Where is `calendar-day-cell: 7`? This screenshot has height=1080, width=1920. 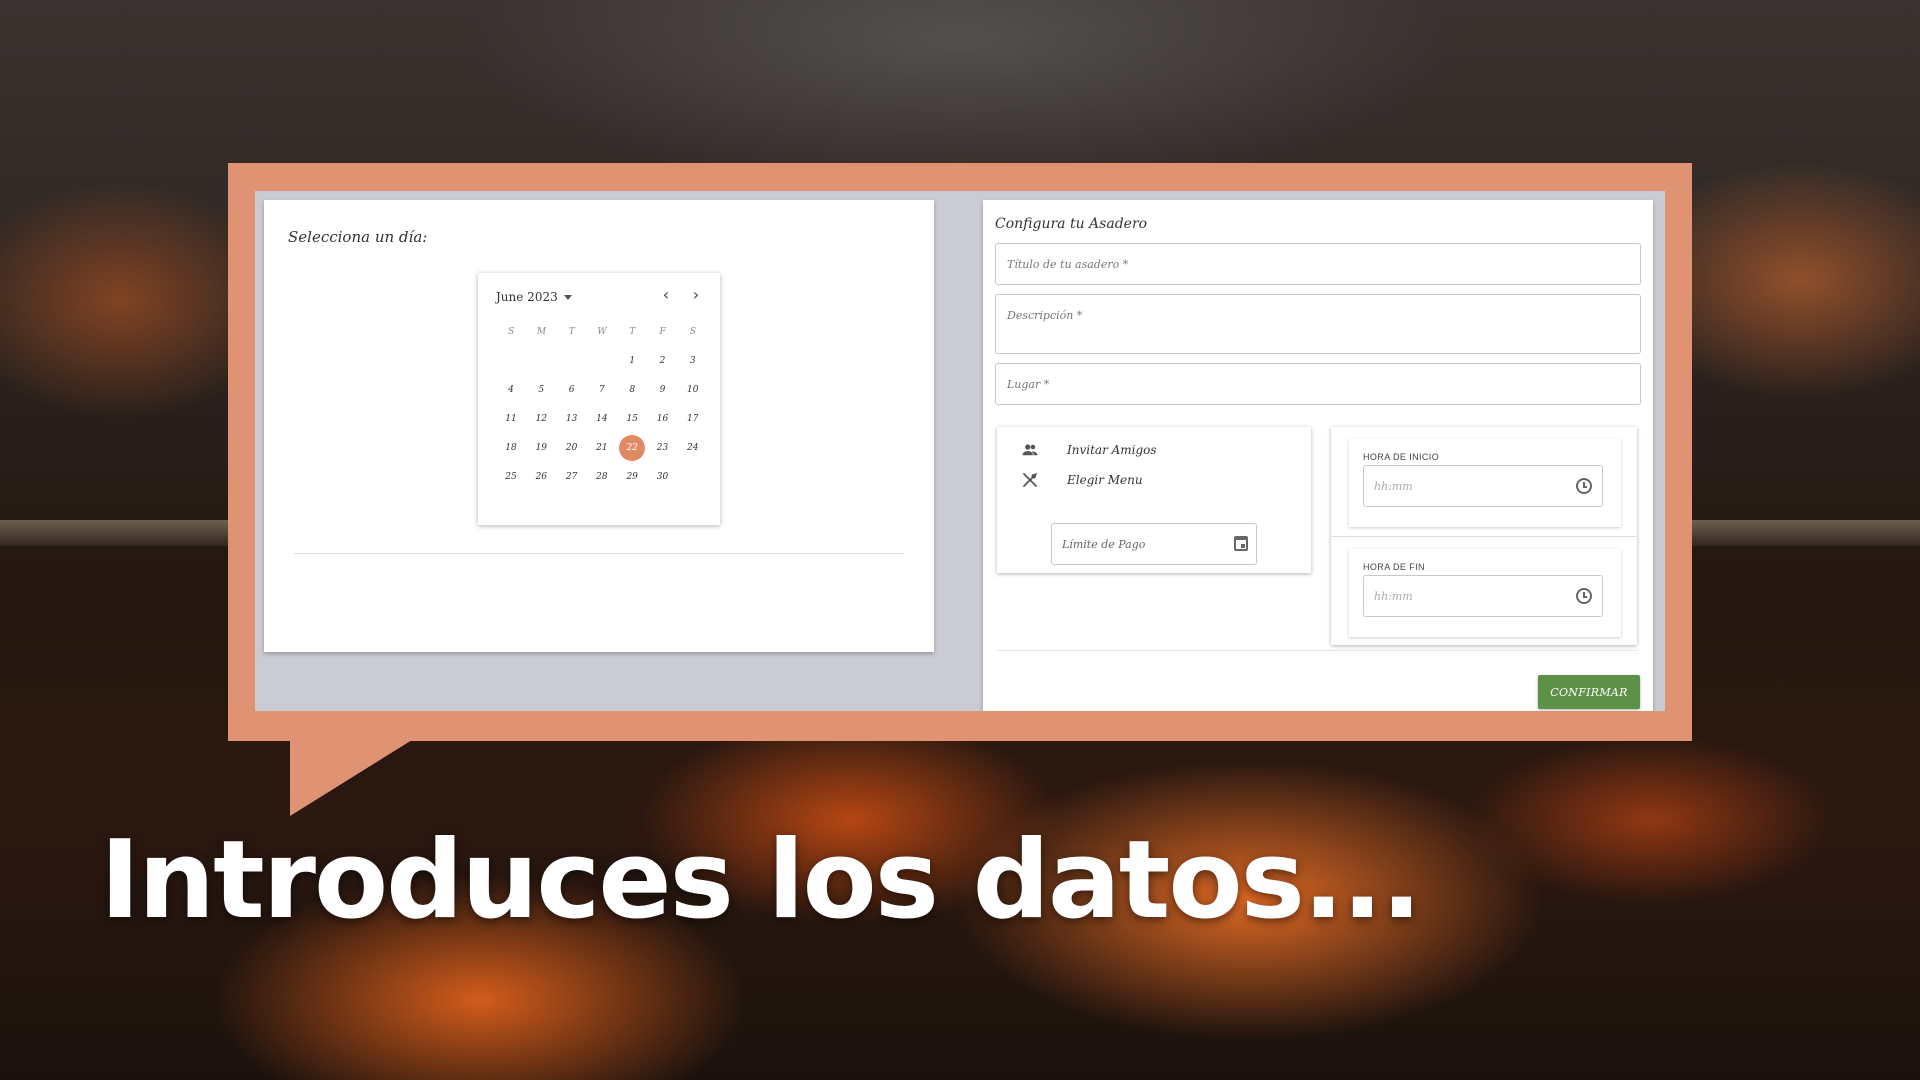
calendar-day-cell: 7 is located at coordinates (602, 390).